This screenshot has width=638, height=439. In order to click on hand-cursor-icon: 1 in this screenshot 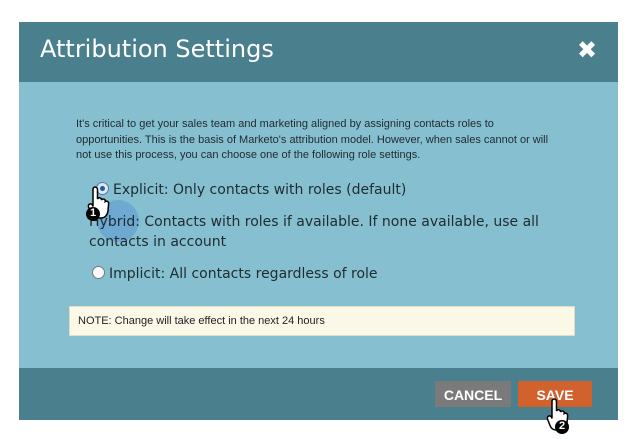, I will do `click(101, 204)`.